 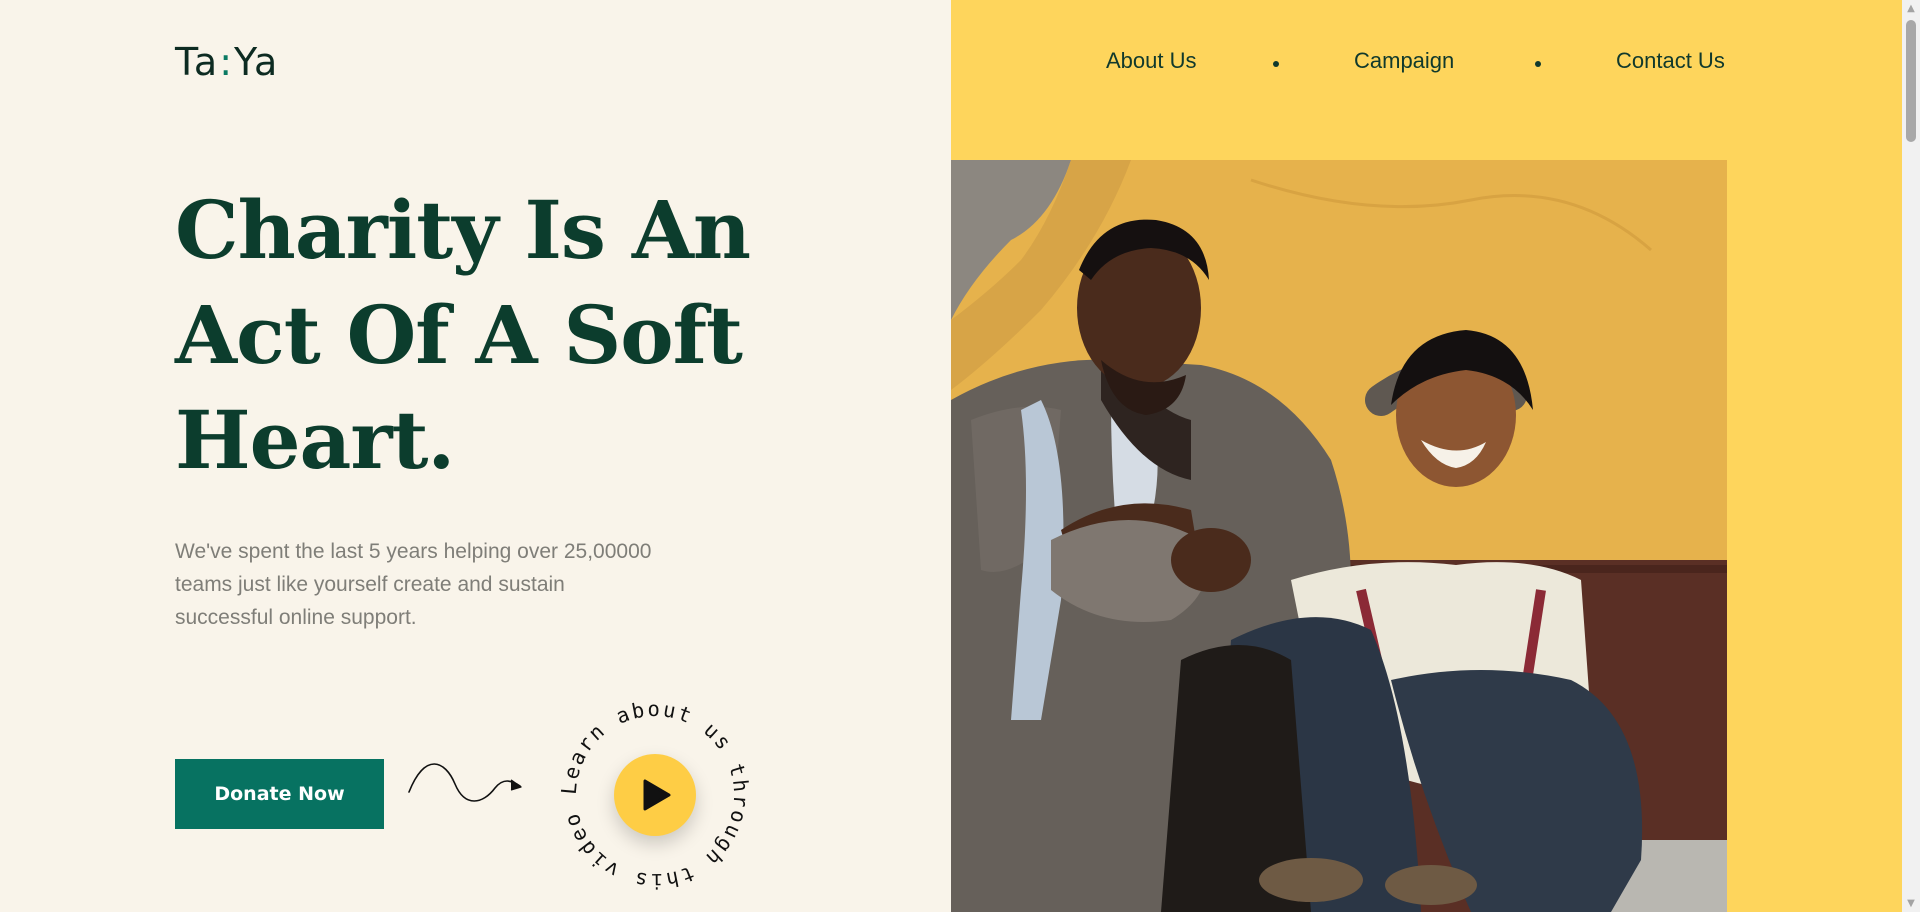 I want to click on scrollbar-thumb, so click(x=1911, y=81).